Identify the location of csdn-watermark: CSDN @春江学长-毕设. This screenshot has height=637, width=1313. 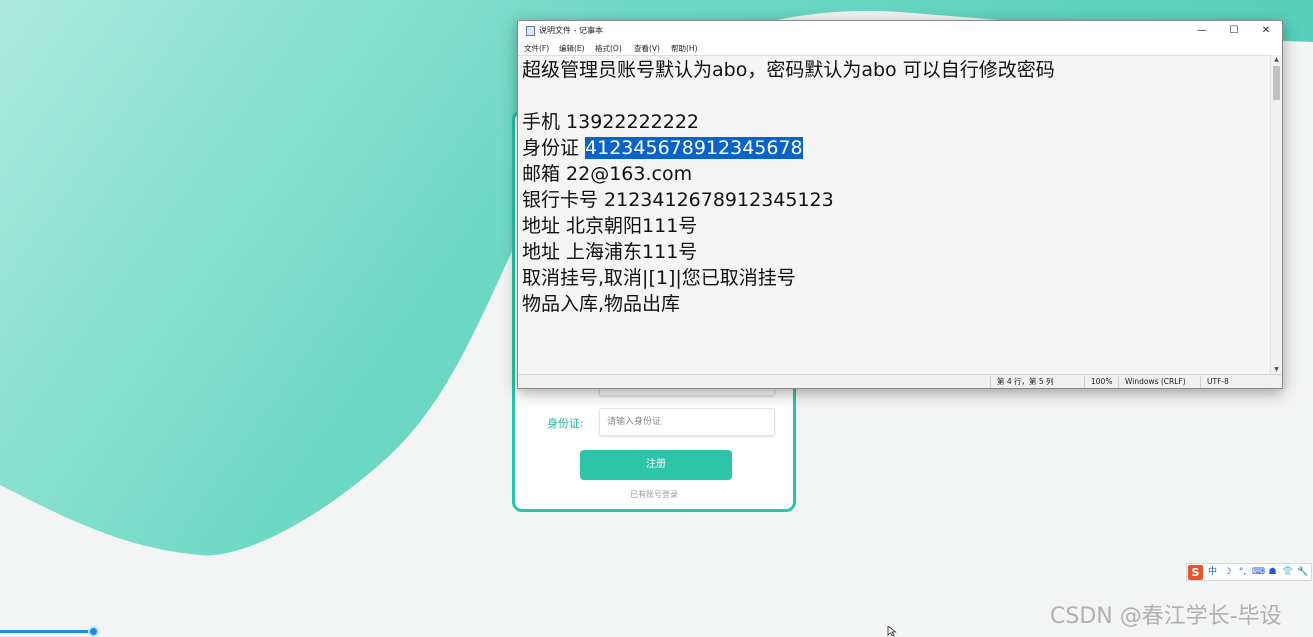
(1166, 616).